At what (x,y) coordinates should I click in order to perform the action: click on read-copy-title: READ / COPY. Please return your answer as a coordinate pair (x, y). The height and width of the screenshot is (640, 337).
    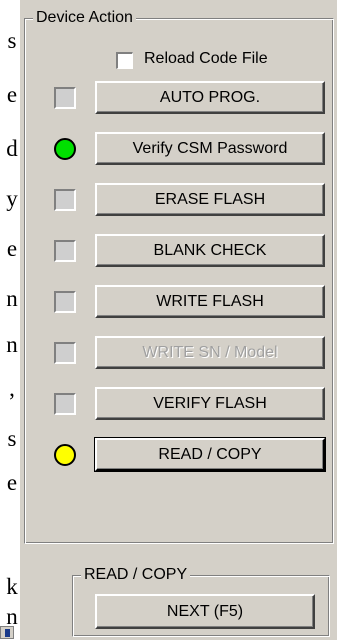
    Looking at the image, I should click on (136, 575).